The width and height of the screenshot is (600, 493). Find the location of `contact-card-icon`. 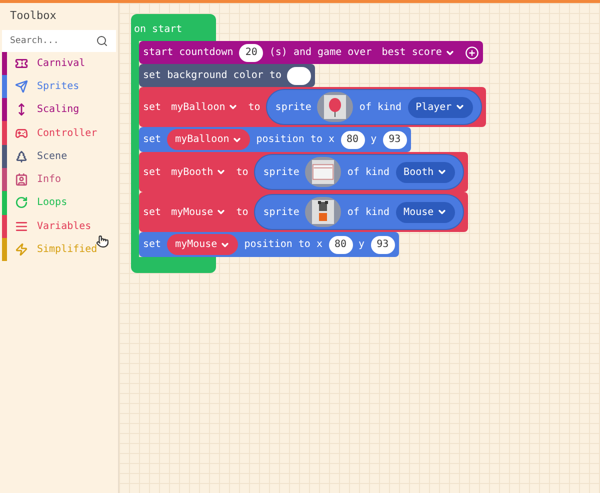

contact-card-icon is located at coordinates (21, 179).